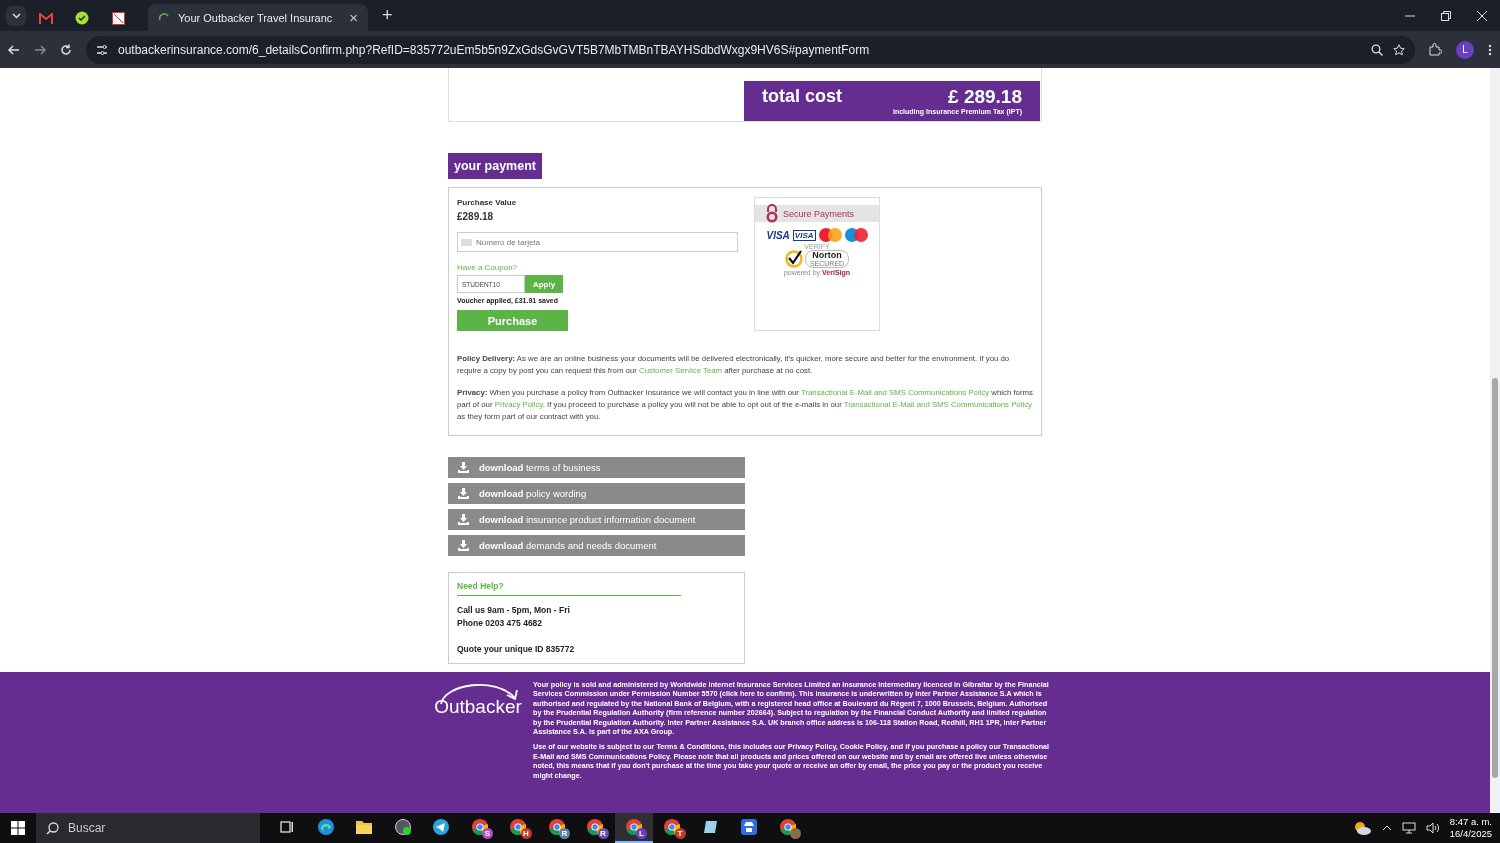 The height and width of the screenshot is (843, 1500). I want to click on network-icon, so click(1408, 828).